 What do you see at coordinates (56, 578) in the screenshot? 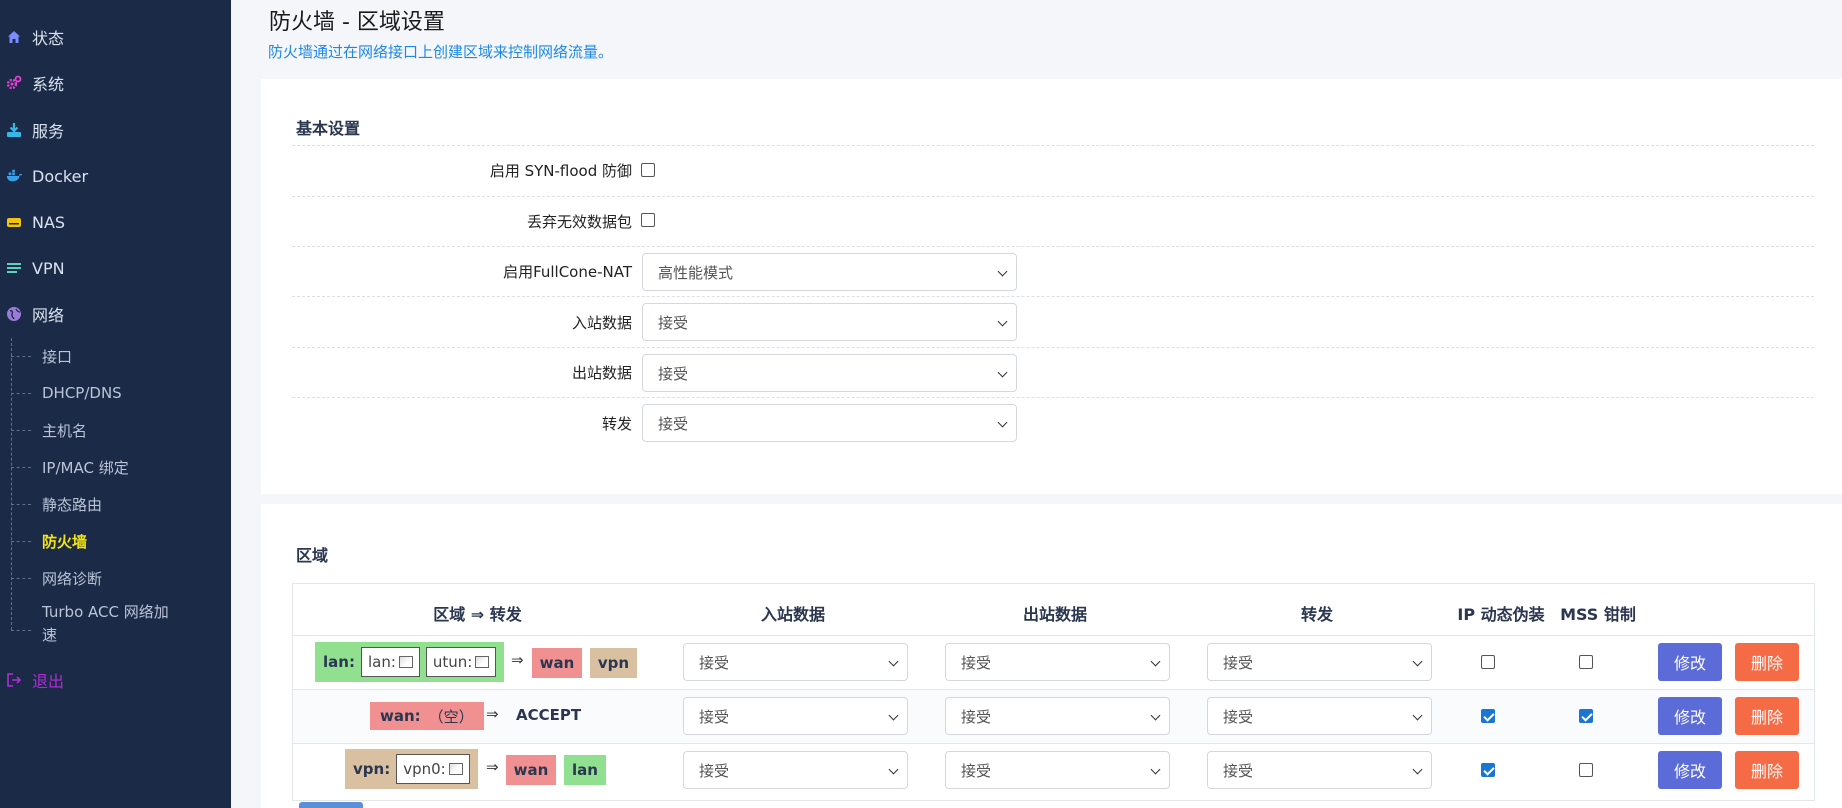
I see `sidebar-subitem-diagnostics: 网络诊断` at bounding box center [56, 578].